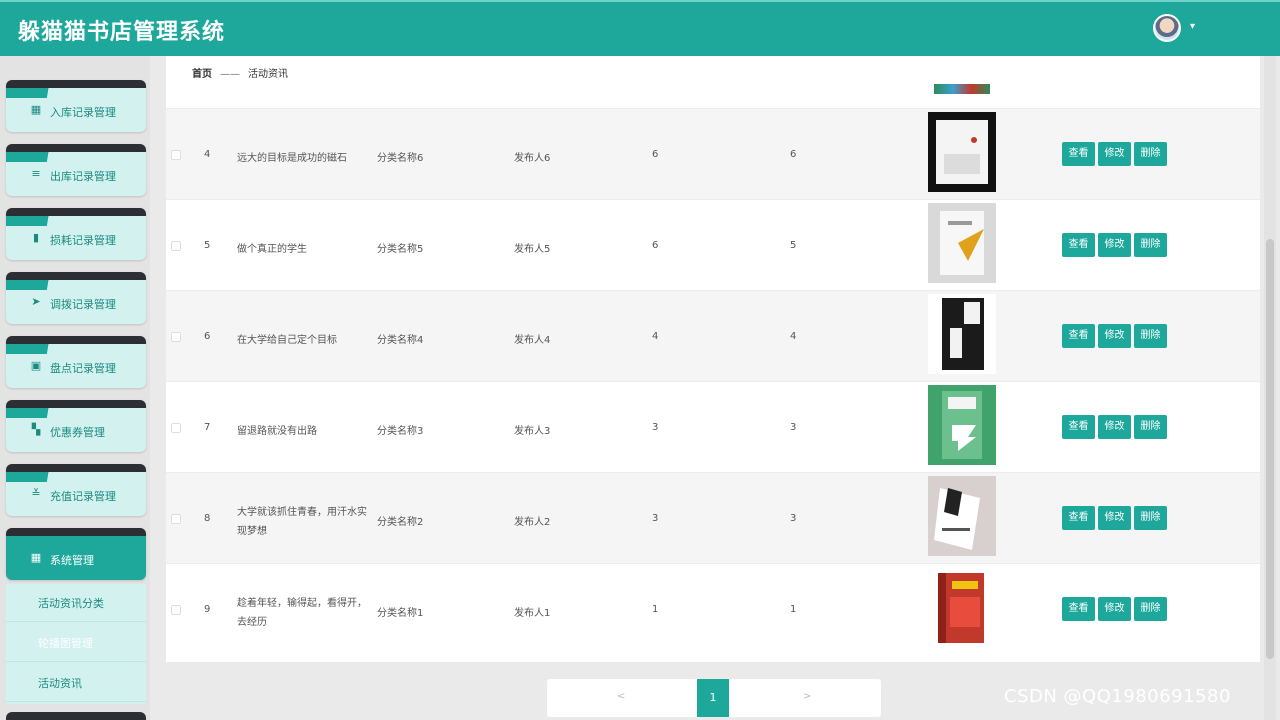 This screenshot has width=1280, height=720. Describe the element at coordinates (400, 522) in the screenshot. I see `row-category: 分类名称2` at that location.